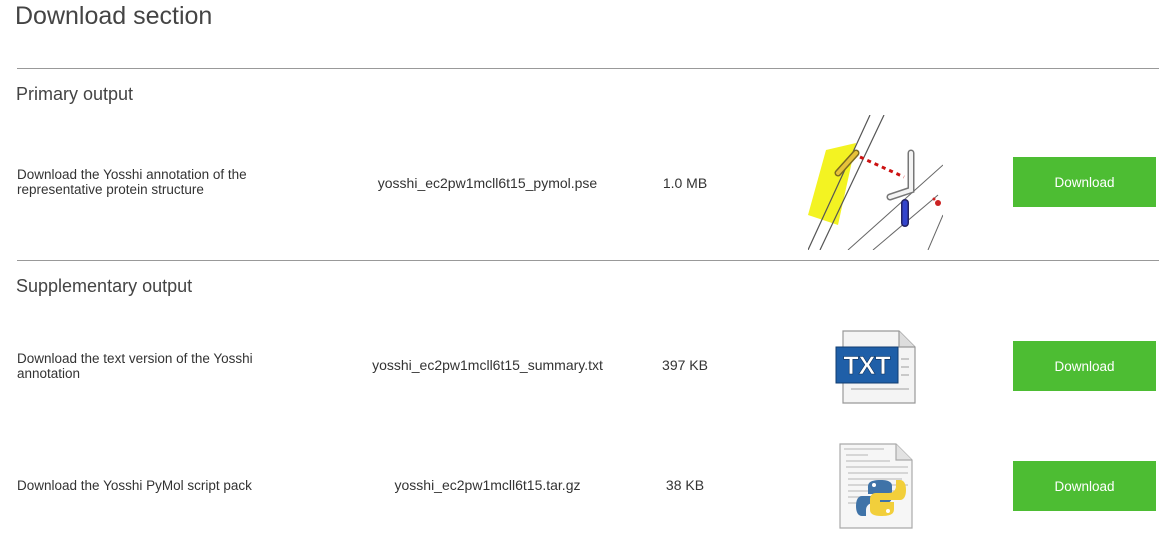 This screenshot has height=536, width=1175. What do you see at coordinates (487, 485) in the screenshot?
I see `row-filename: yosshi_ec2pw1mcll6t15.tar.gz` at bounding box center [487, 485].